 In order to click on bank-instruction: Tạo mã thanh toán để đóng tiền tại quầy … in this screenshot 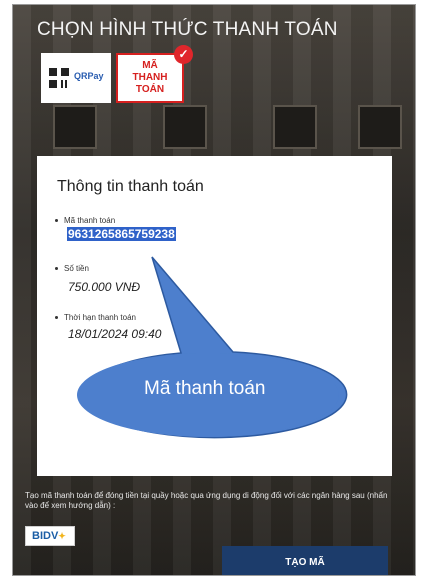, I will do `click(206, 500)`.